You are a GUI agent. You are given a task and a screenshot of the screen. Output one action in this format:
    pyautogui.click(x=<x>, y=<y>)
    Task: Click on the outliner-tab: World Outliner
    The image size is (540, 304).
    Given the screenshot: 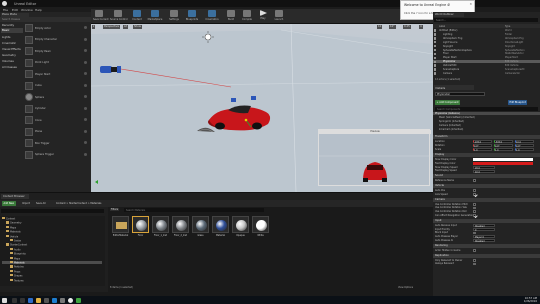 What is the action you would take?
    pyautogui.click(x=449, y=15)
    